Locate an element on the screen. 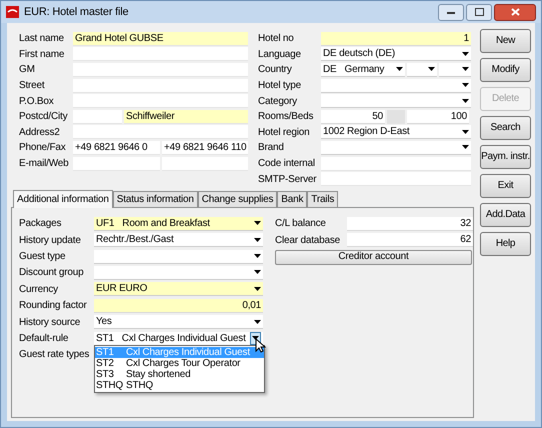  readonly-field is located at coordinates (396, 117).